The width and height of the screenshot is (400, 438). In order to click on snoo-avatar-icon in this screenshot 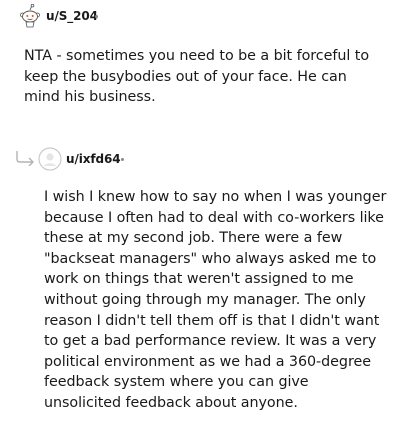, I will do `click(30, 15)`.